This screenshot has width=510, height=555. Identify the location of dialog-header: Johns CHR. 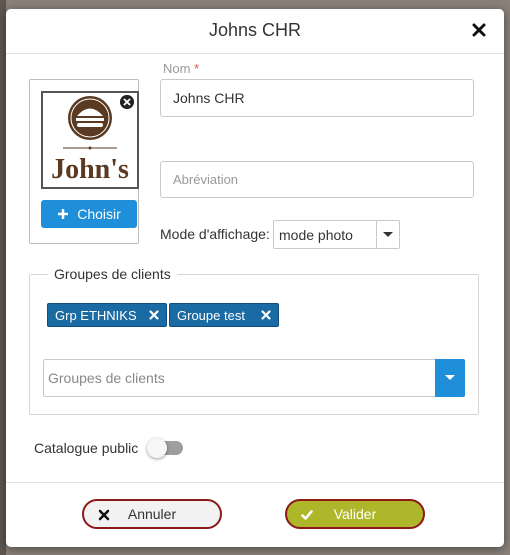
(255, 31).